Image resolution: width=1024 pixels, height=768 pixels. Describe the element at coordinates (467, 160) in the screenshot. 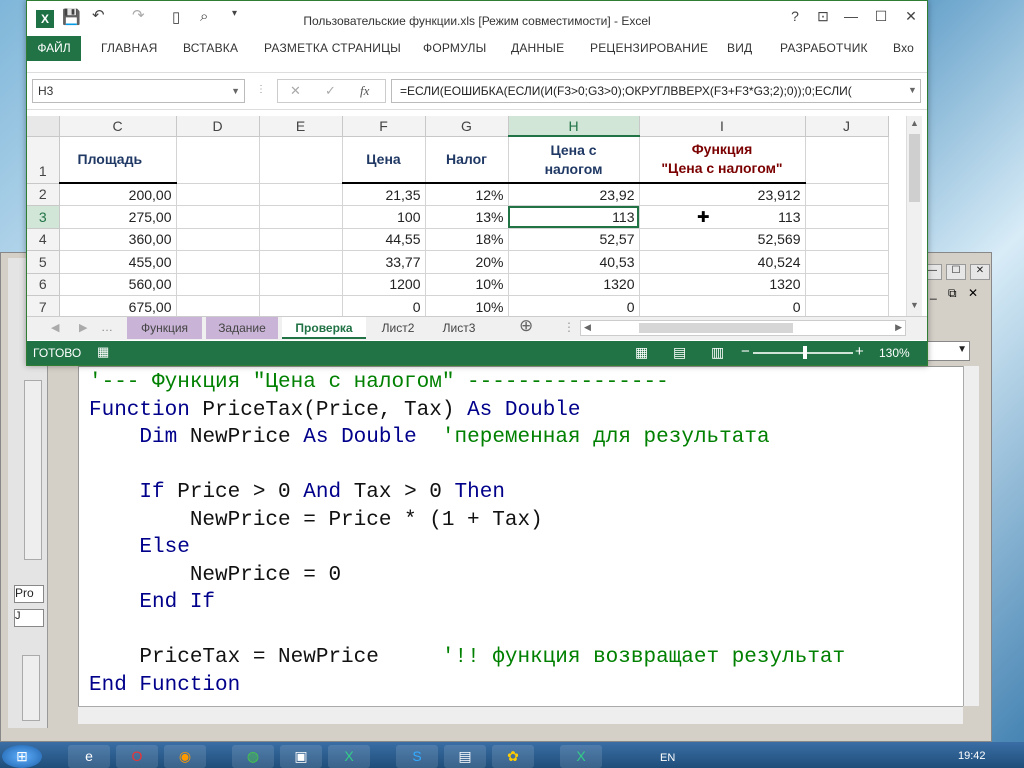

I see `header-tax: Налог` at that location.